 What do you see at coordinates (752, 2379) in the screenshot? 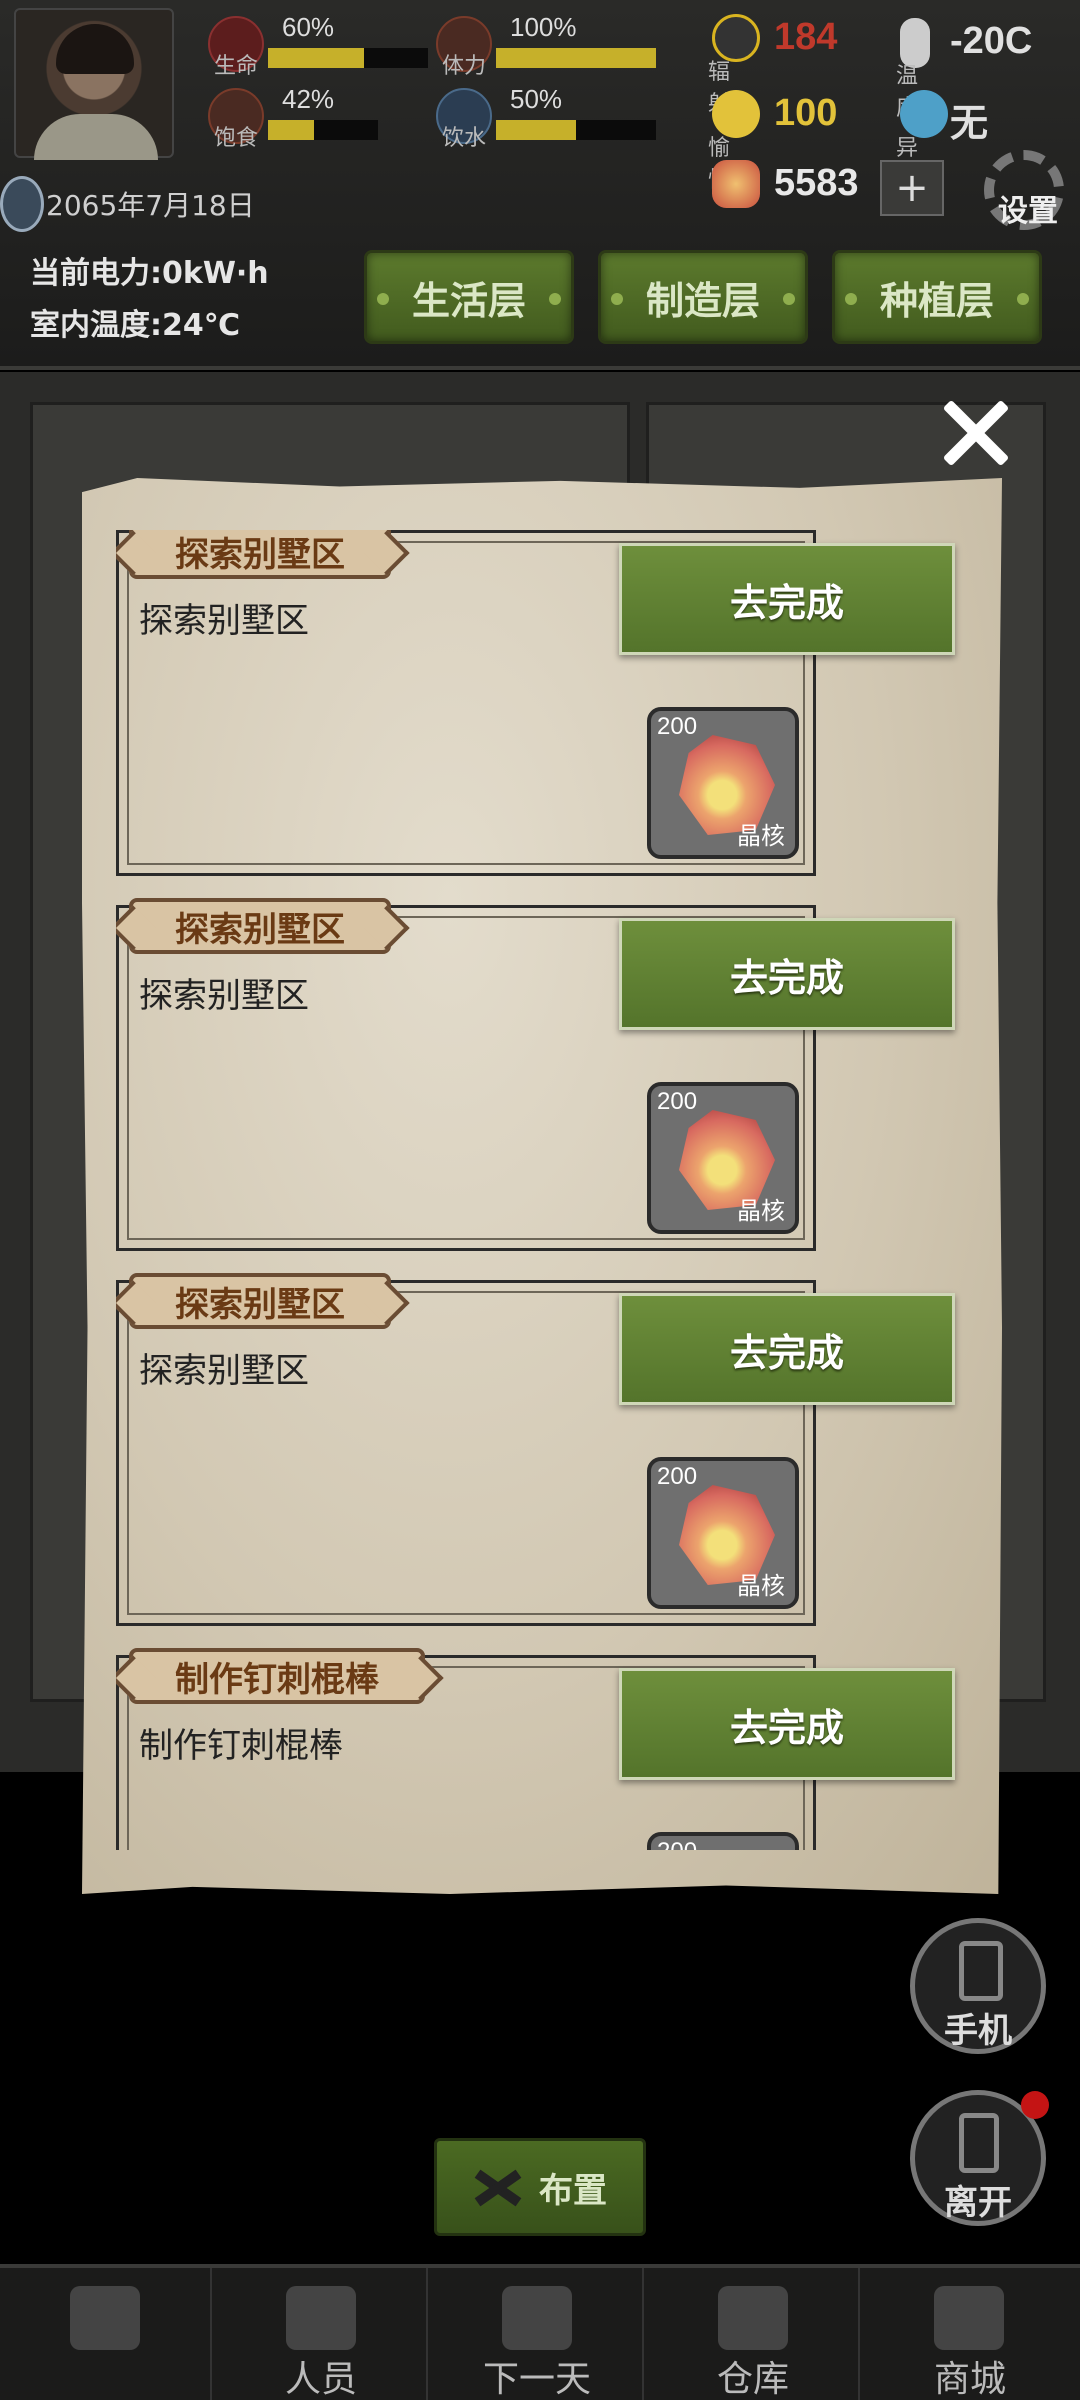
I see `nav-label-warehouse: 仓库` at bounding box center [752, 2379].